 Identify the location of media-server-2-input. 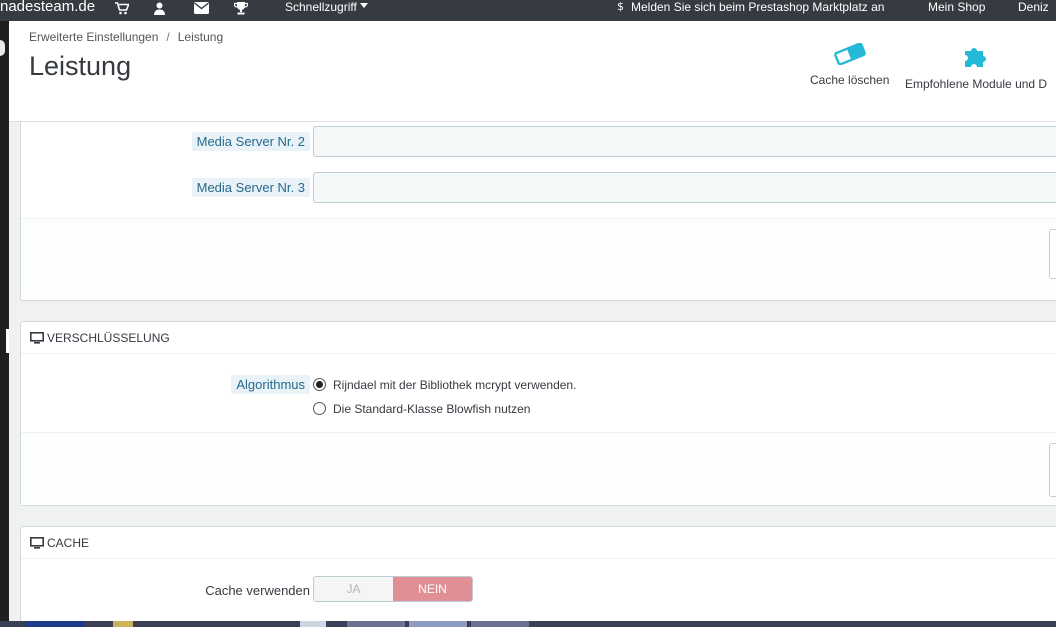
(684, 141).